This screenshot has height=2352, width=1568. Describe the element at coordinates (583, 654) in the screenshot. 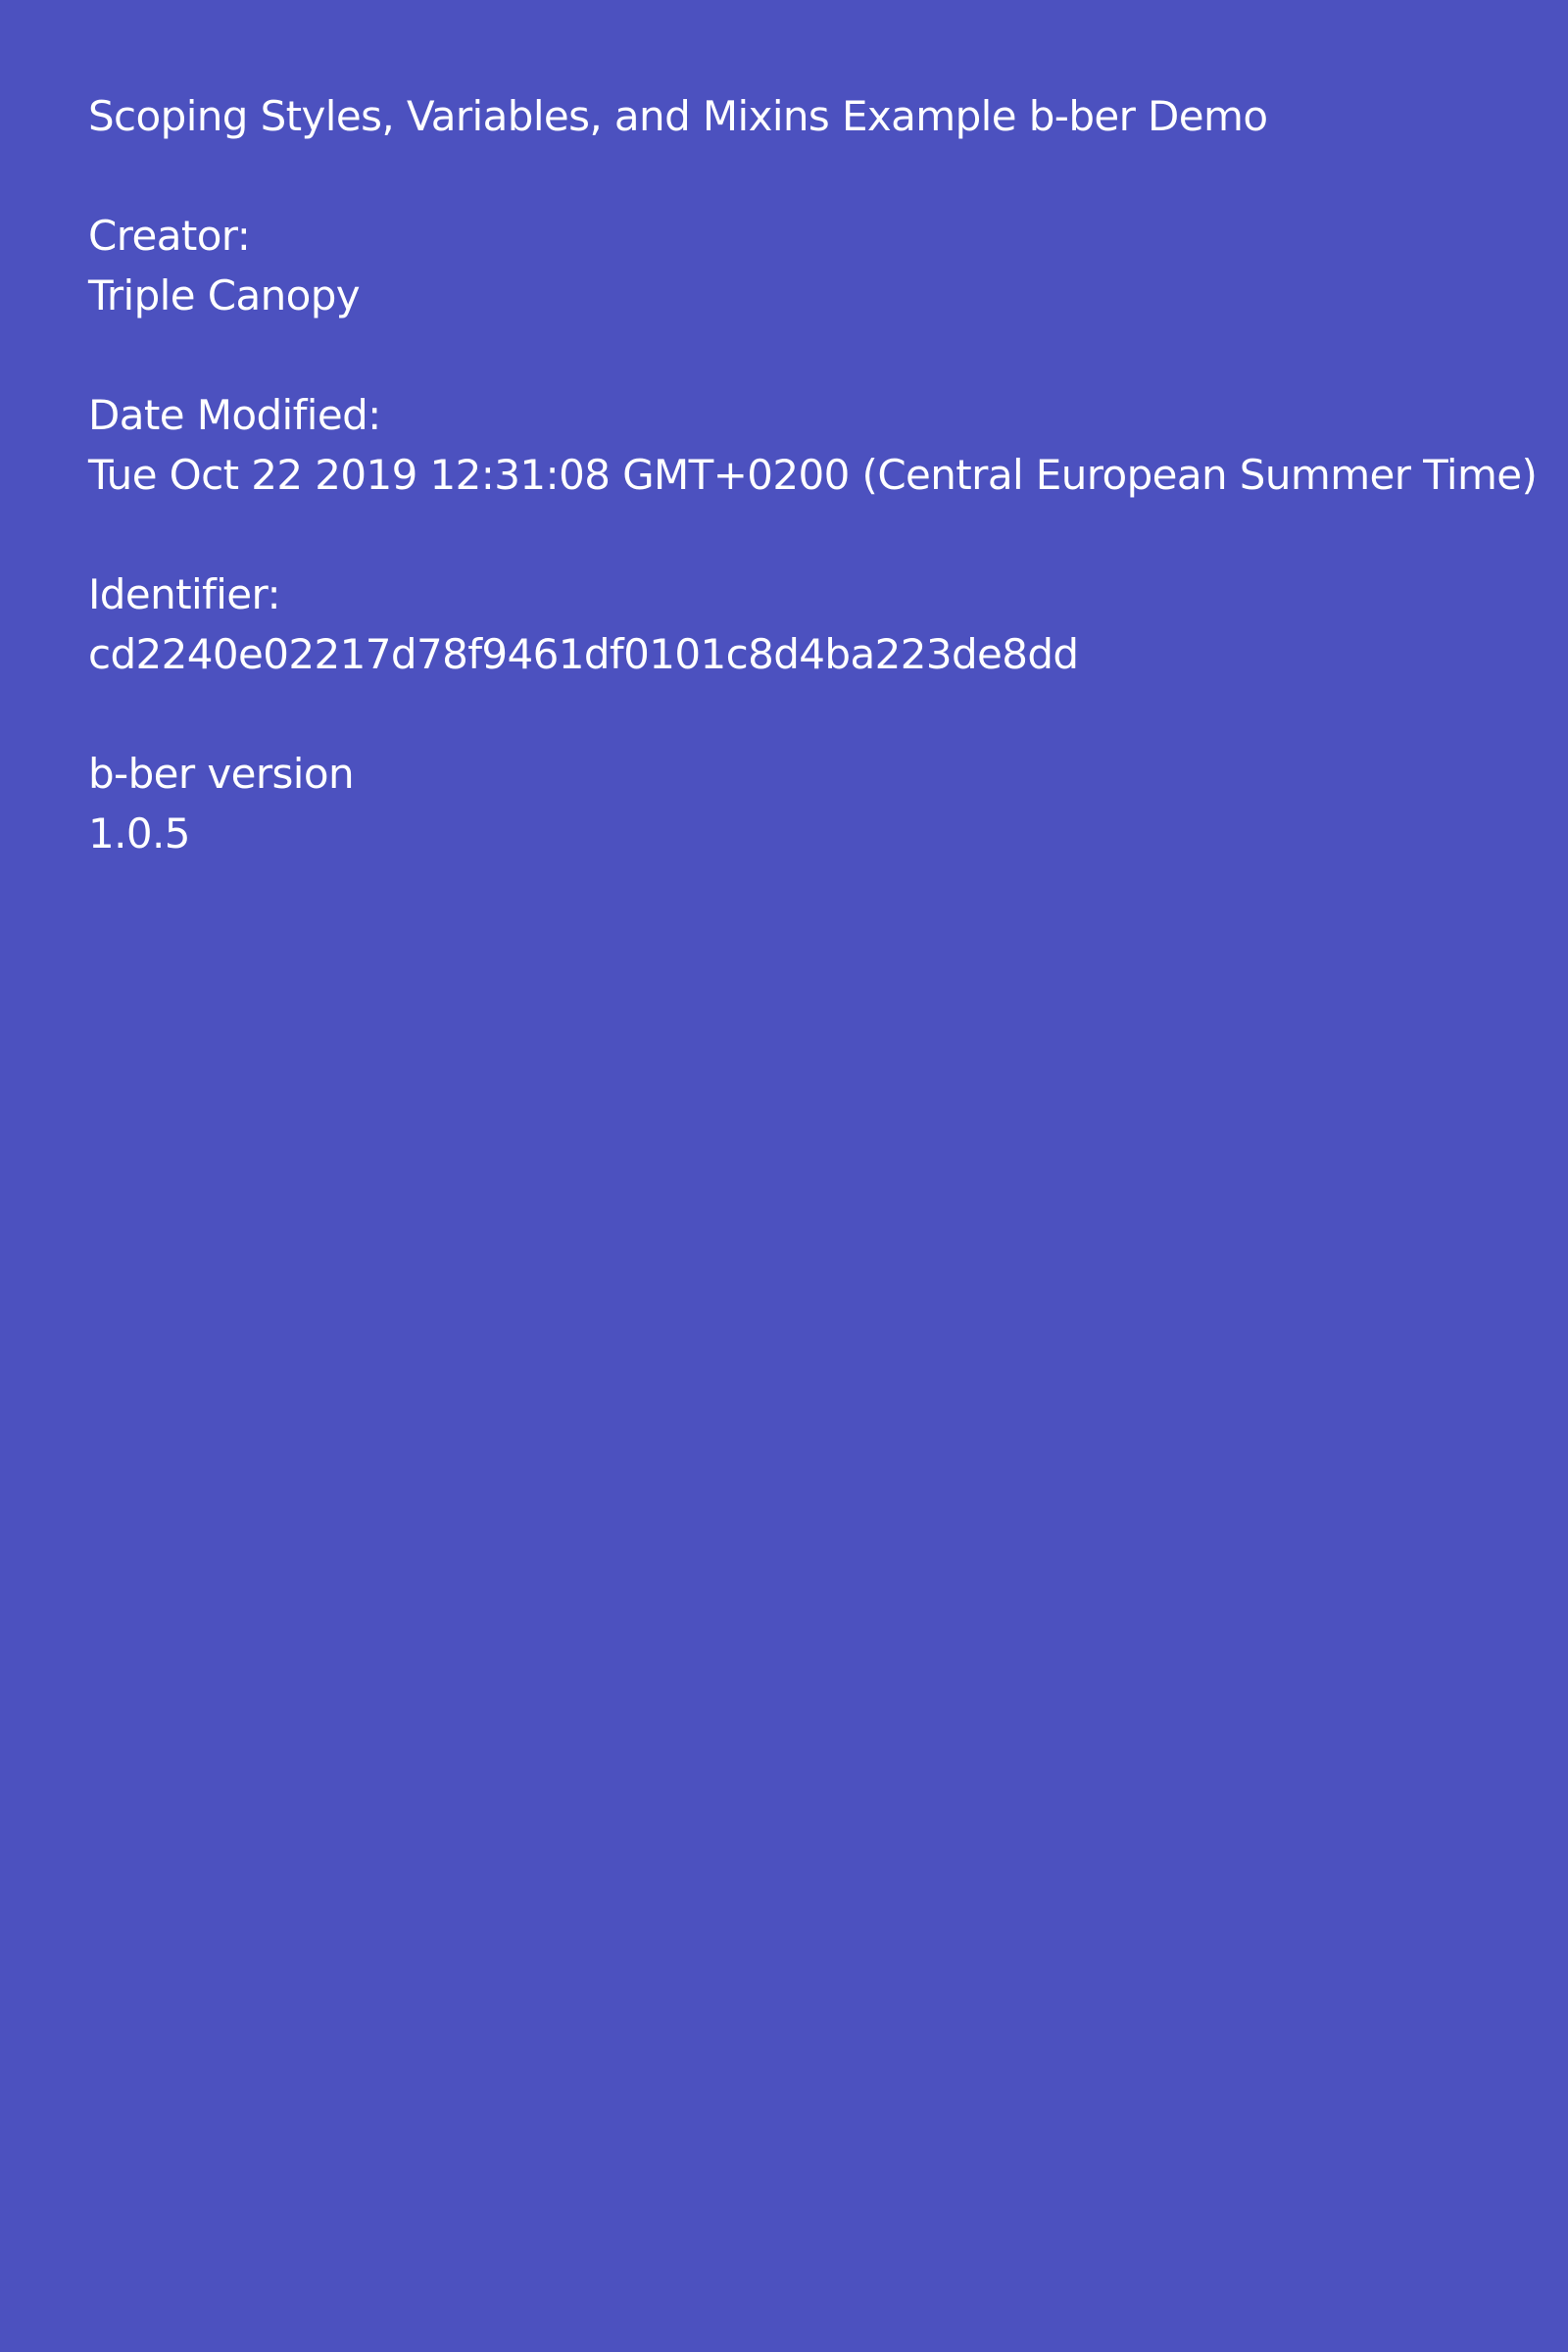

I see `identifier-value: cd2240e02217d78f9461df0101c8d4ba223de8dd` at that location.